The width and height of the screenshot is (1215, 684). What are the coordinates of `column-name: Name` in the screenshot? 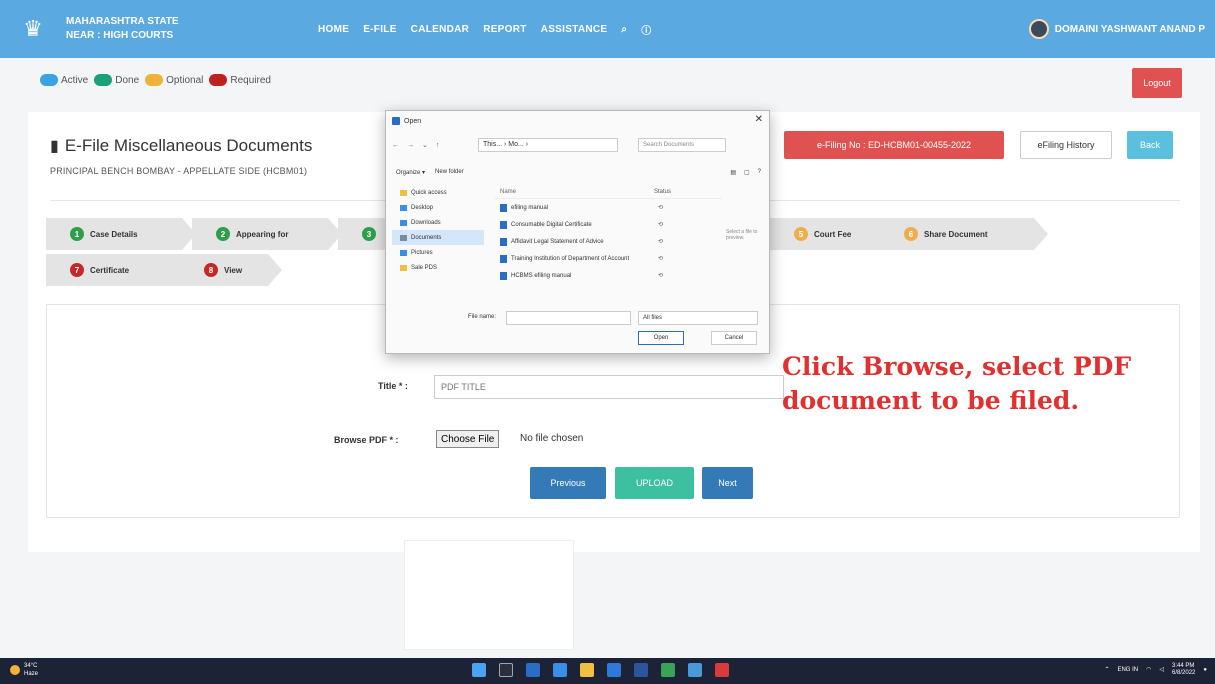 It's located at (574, 192).